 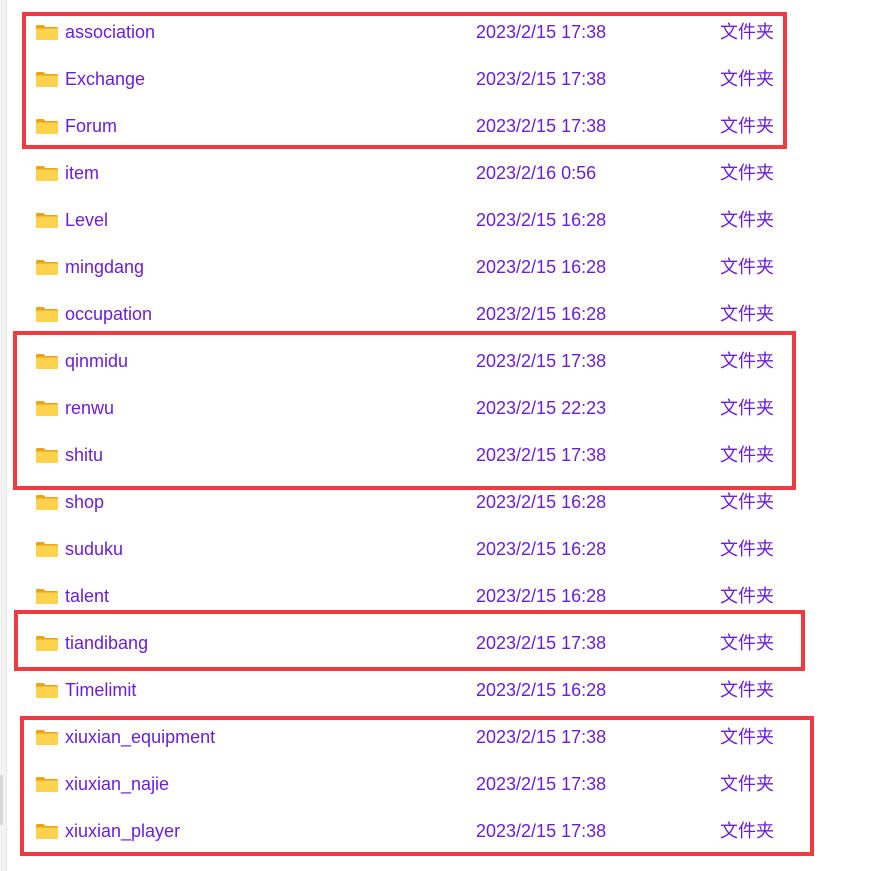 I want to click on folder-name: Timelimit, so click(x=100, y=690).